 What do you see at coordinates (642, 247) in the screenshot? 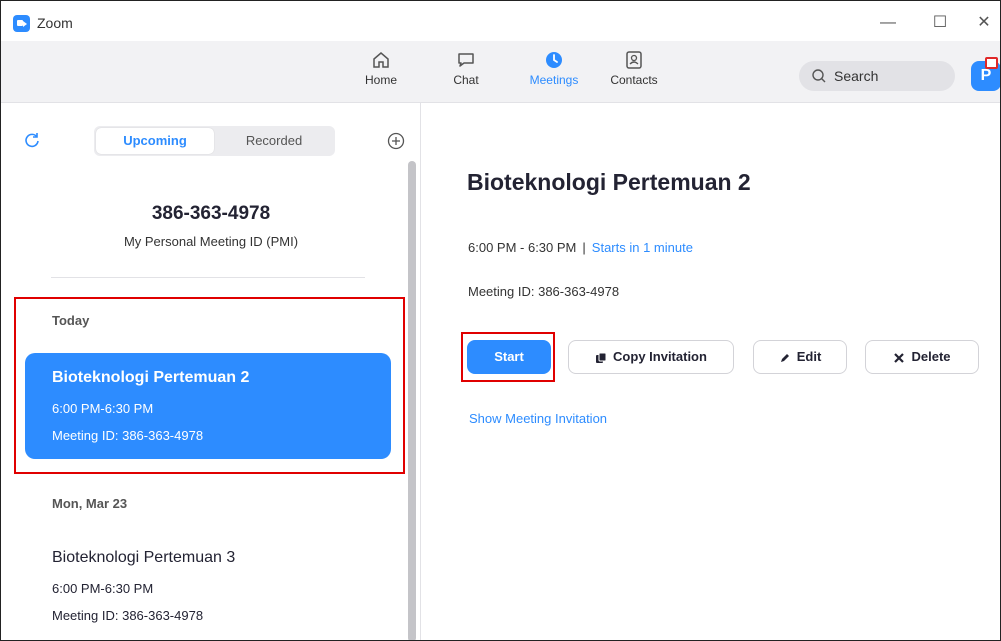
I see `starts-in-label: Starts in 1 minute` at bounding box center [642, 247].